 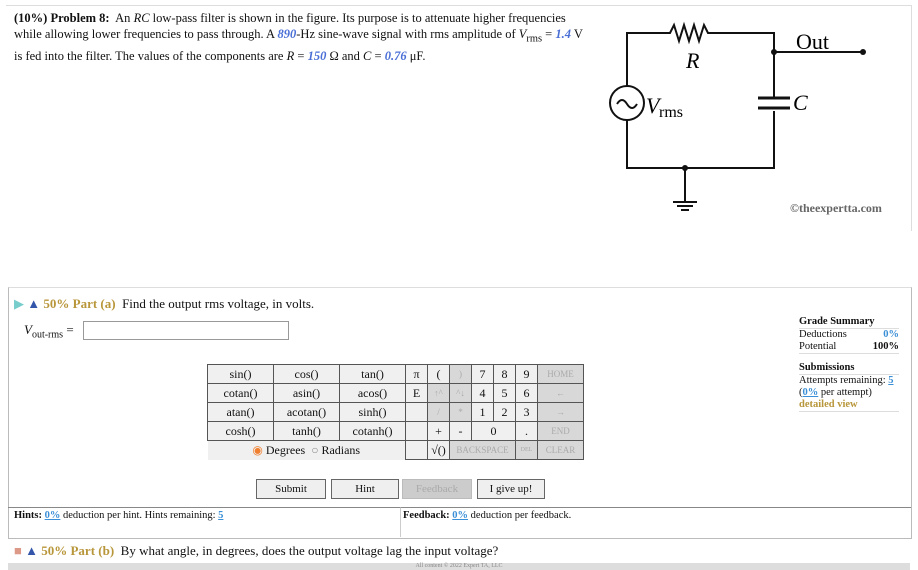 I want to click on key-2: 2, so click(x=504, y=412).